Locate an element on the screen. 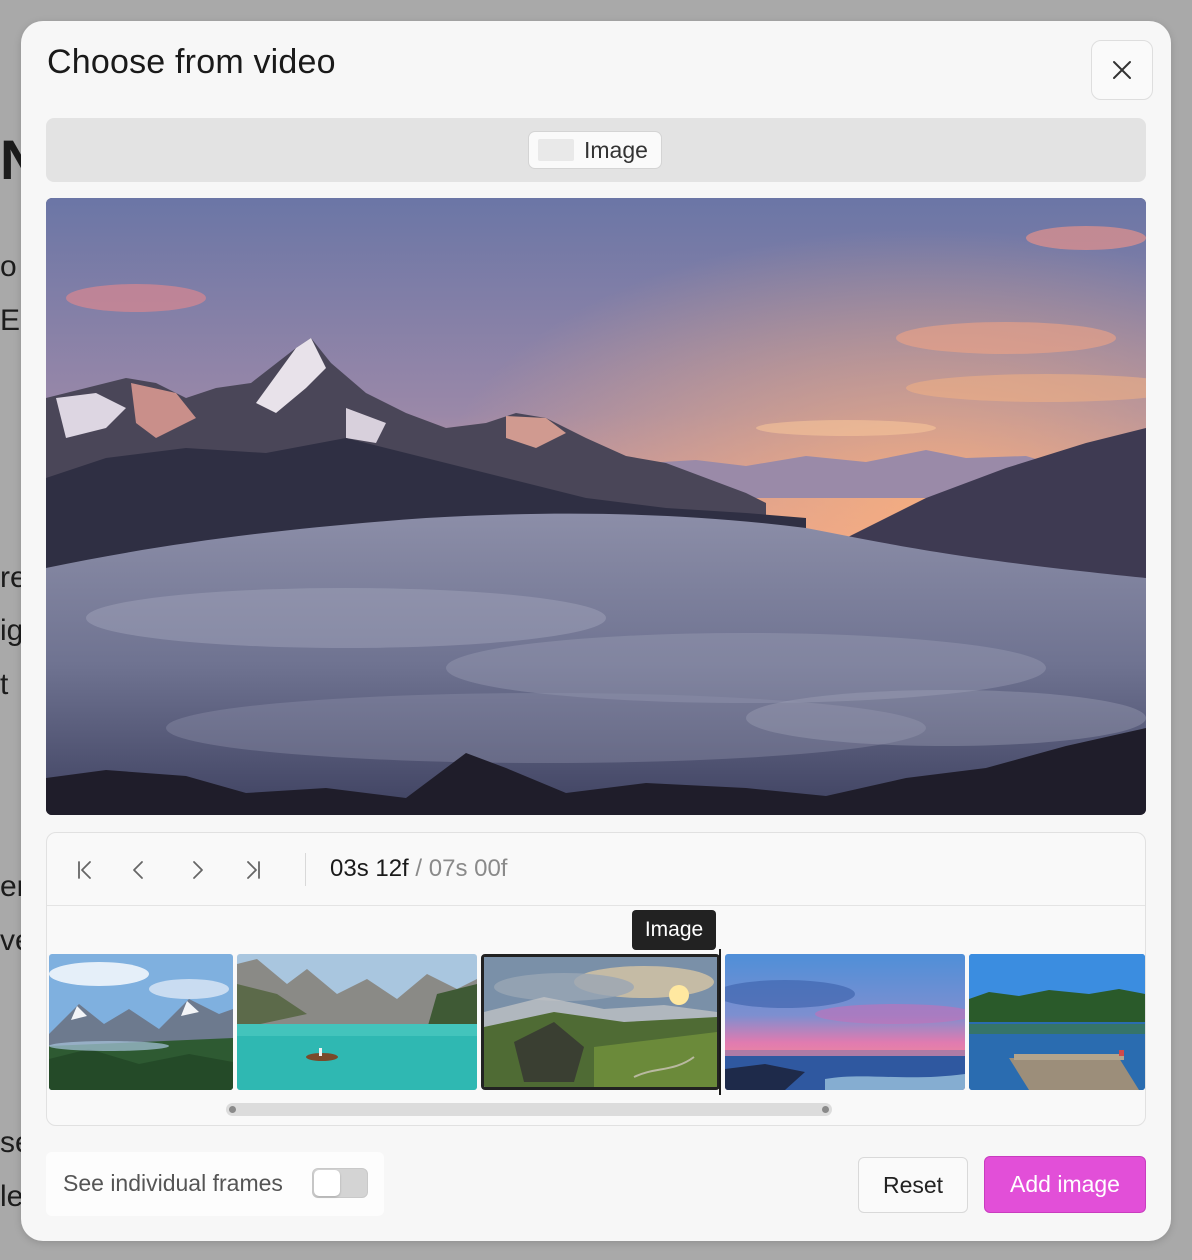 The image size is (1192, 1260). timeline-scrollbar is located at coordinates (529, 1109).